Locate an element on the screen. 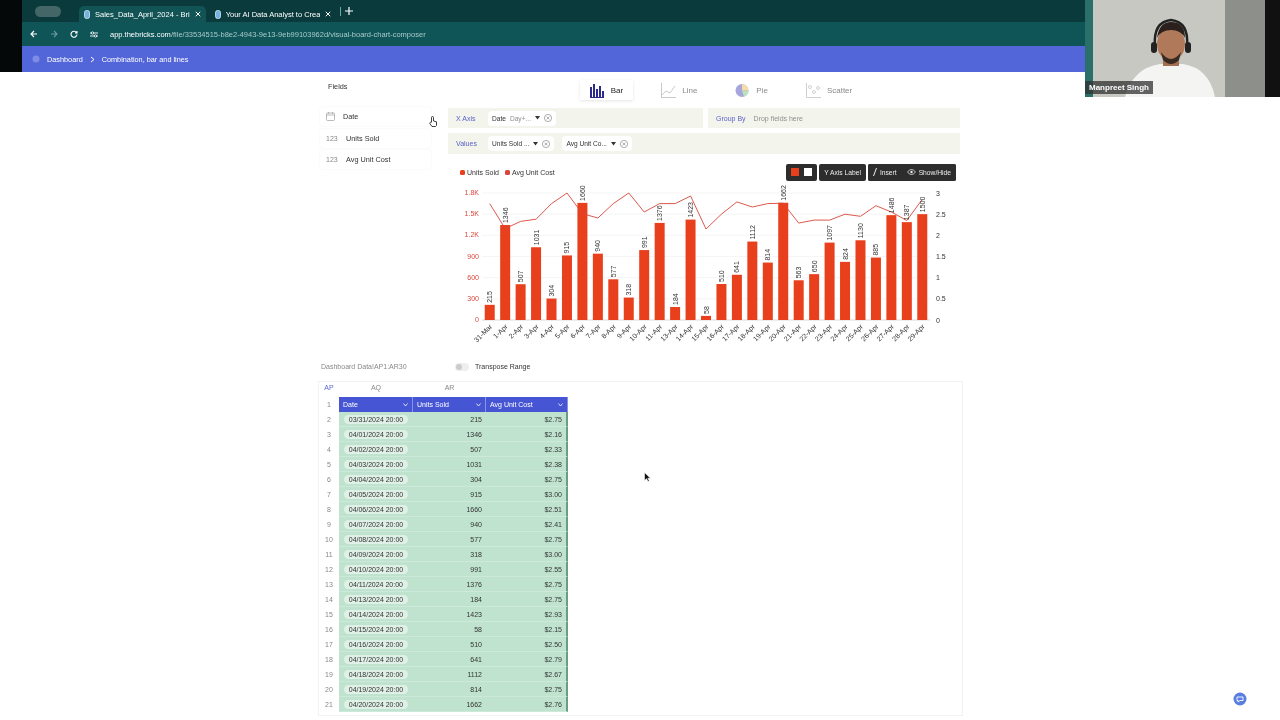  chat-icon is located at coordinates (1240, 699).